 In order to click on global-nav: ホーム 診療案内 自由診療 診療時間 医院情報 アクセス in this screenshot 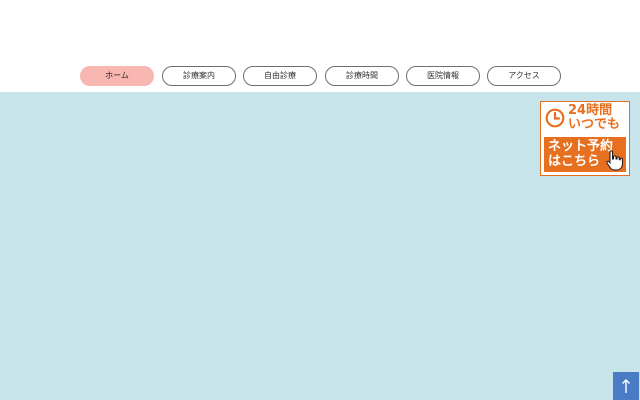, I will do `click(320, 76)`.